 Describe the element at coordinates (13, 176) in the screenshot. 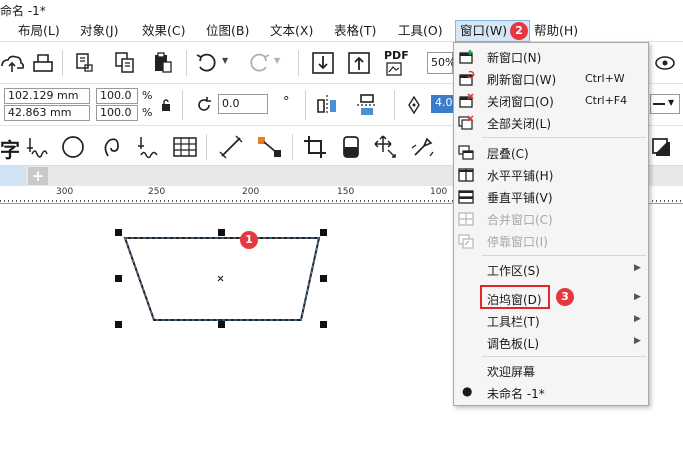

I see `document-tab` at that location.